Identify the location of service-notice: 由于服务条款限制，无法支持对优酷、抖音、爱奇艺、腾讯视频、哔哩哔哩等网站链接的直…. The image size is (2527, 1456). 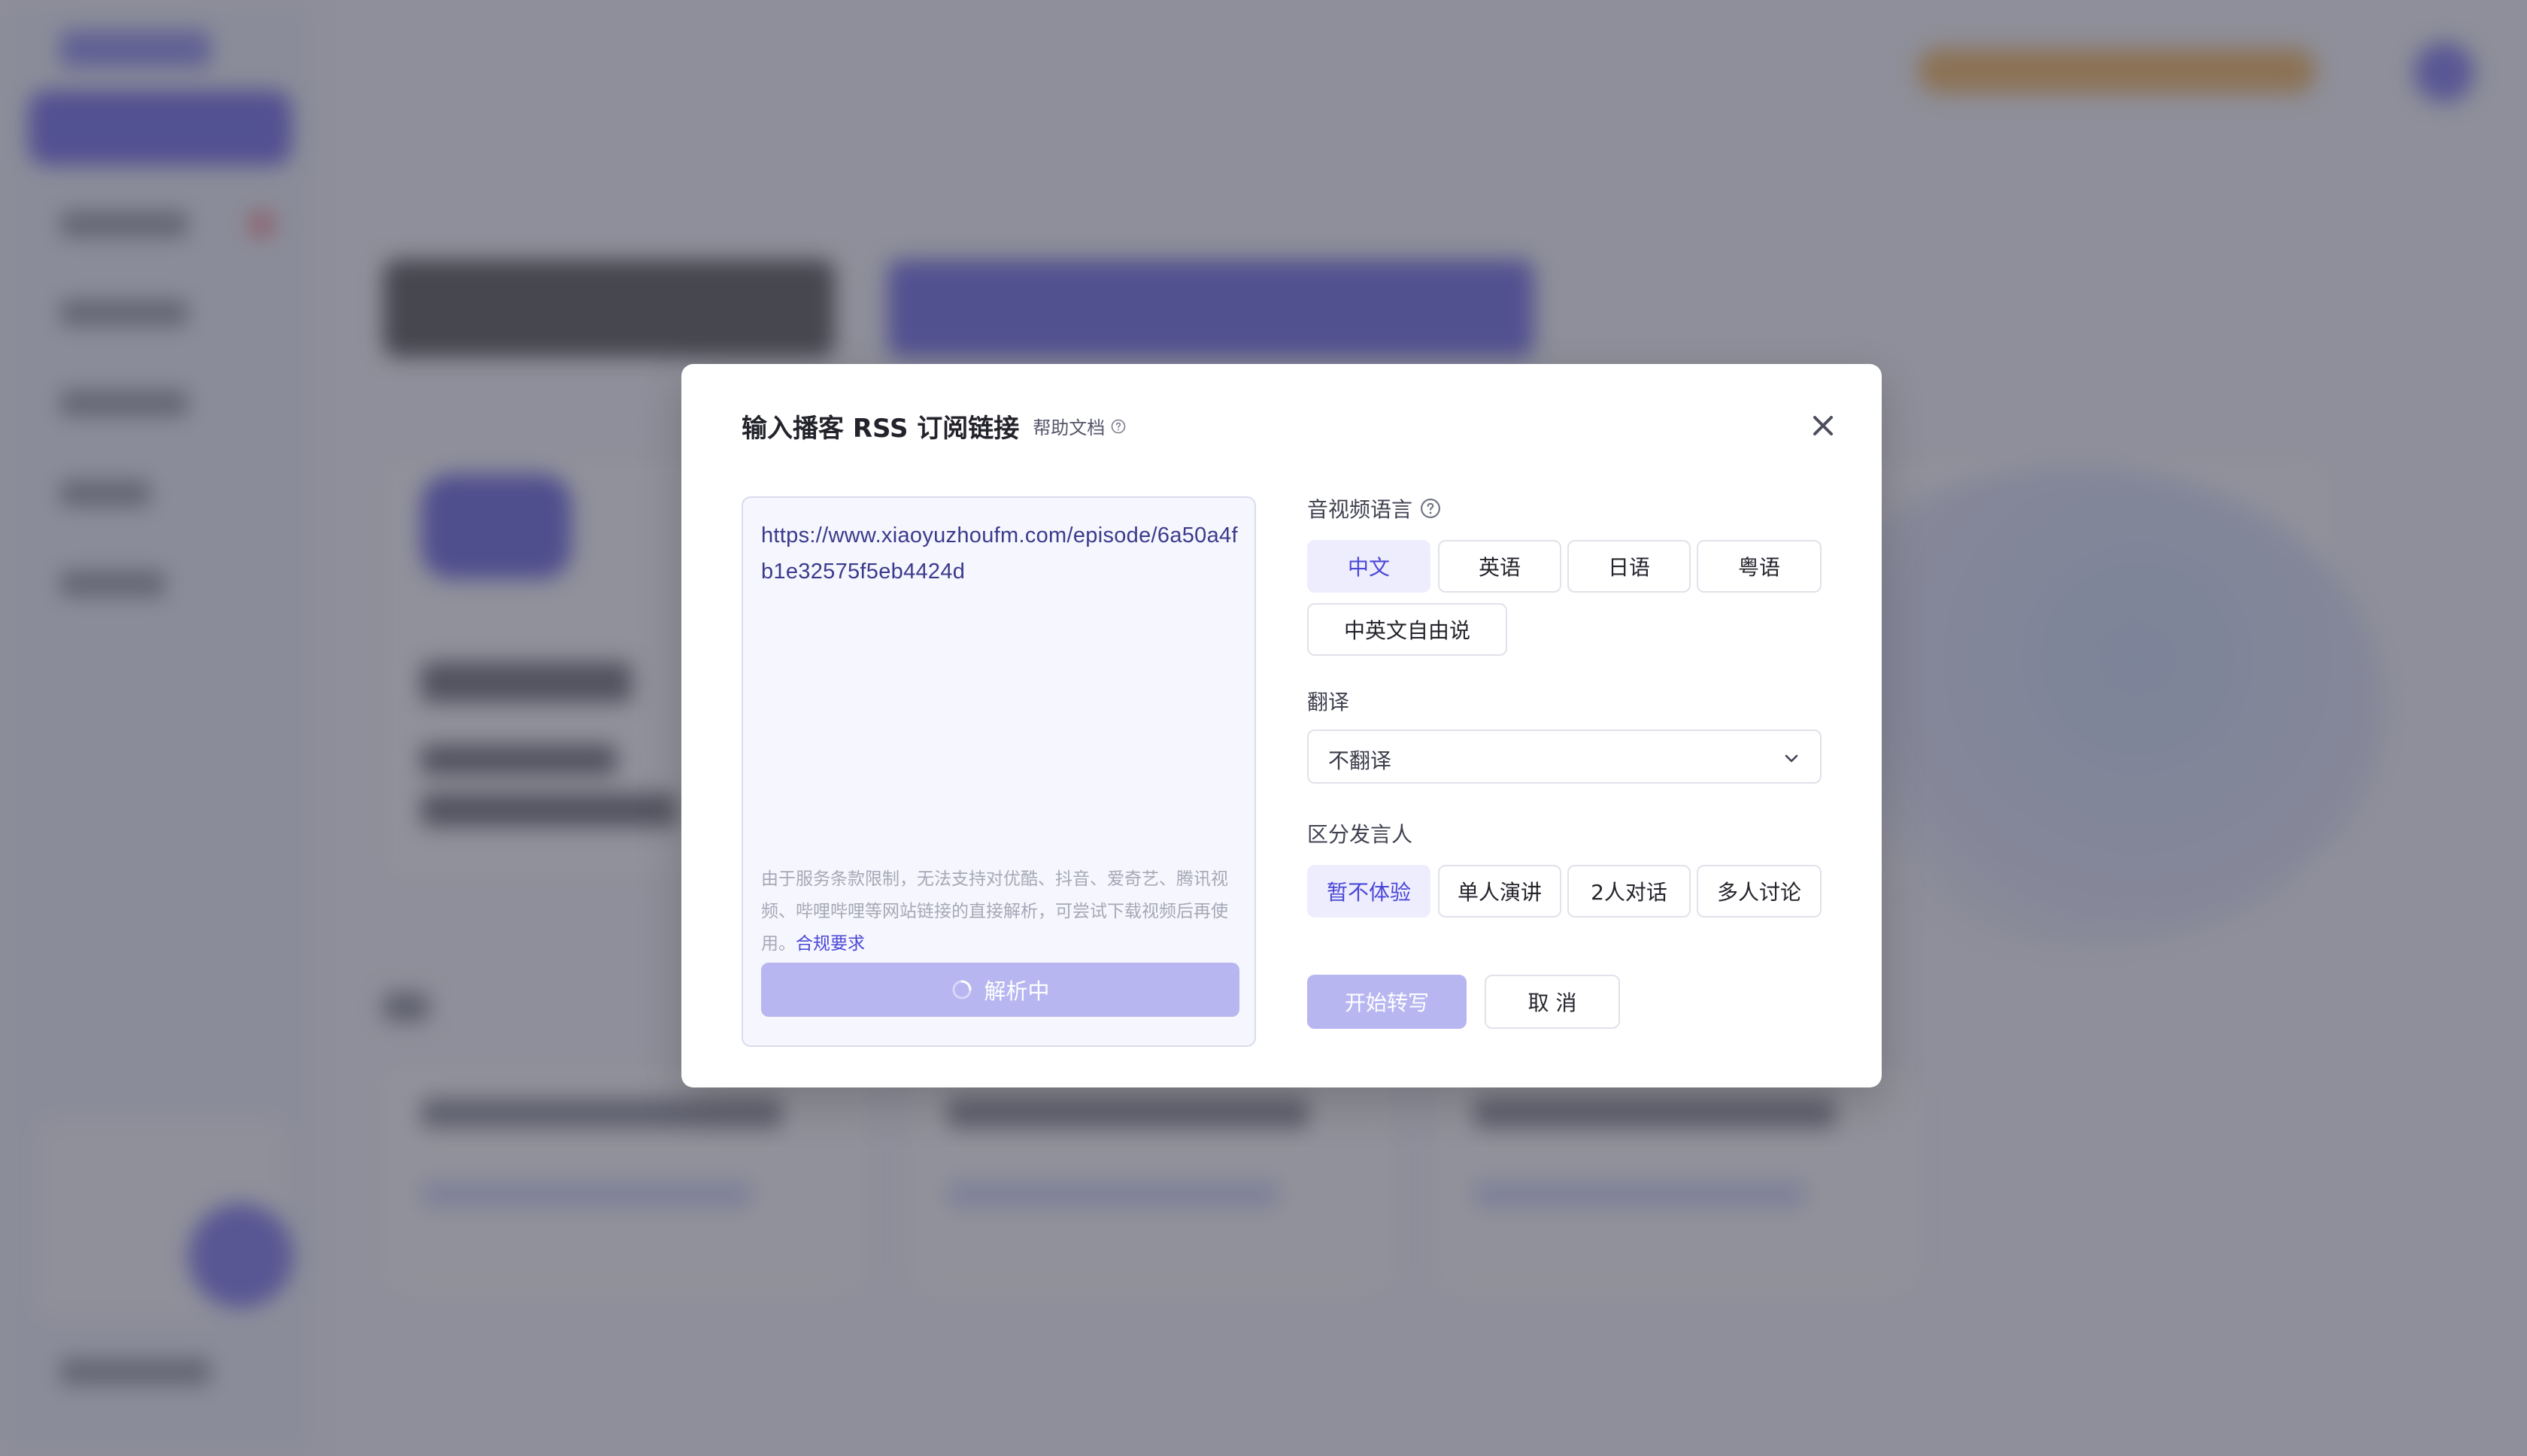
(1000, 911).